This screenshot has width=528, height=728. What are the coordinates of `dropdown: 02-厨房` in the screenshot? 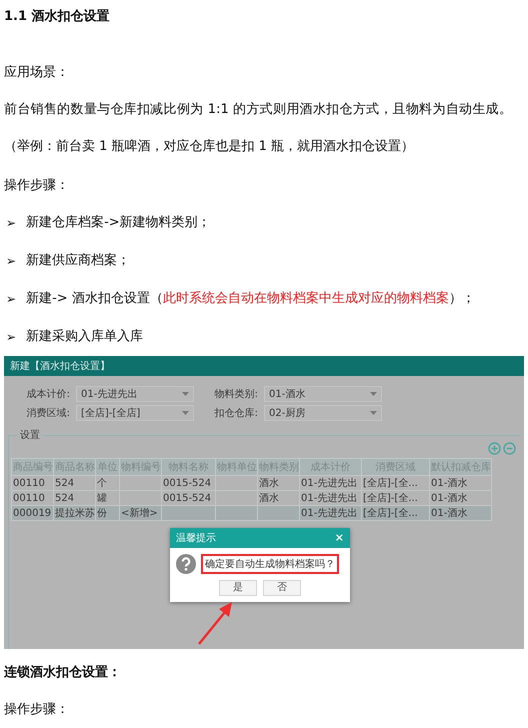 It's located at (323, 413).